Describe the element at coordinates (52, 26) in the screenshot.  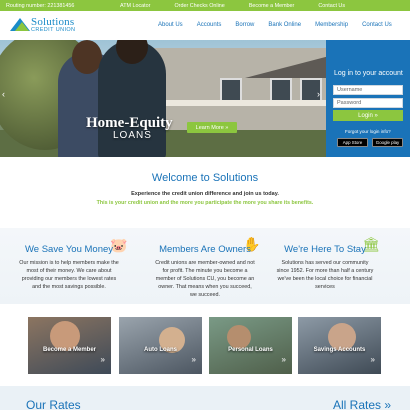
I see `logo: Solutions CREDIT UNION` at that location.